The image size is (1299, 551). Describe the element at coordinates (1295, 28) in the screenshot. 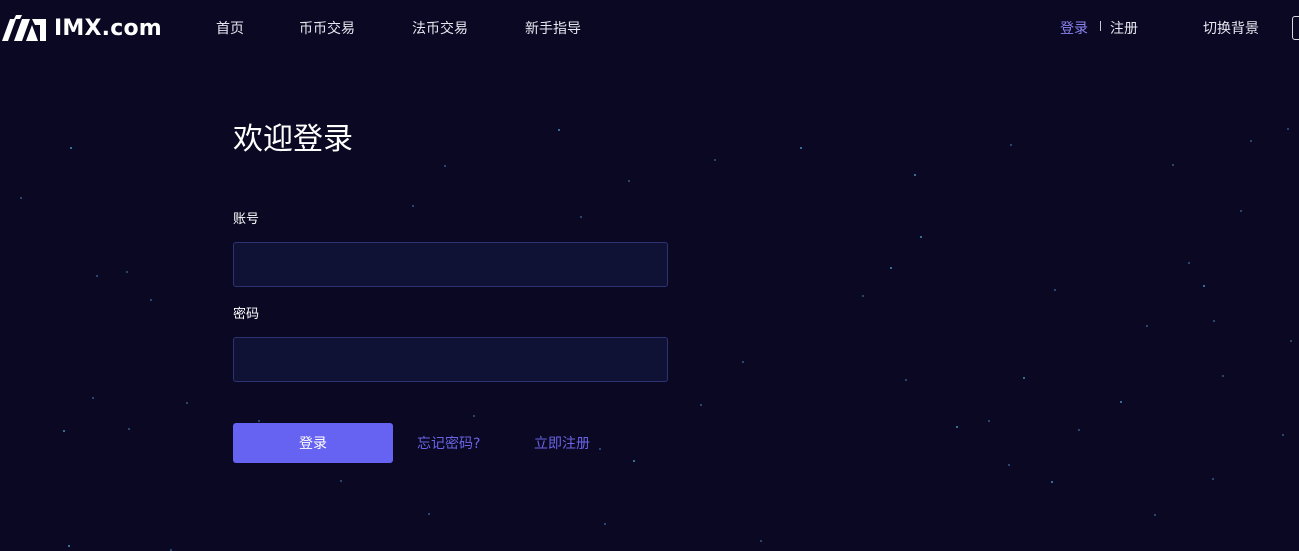

I see `language-toggle-button` at that location.